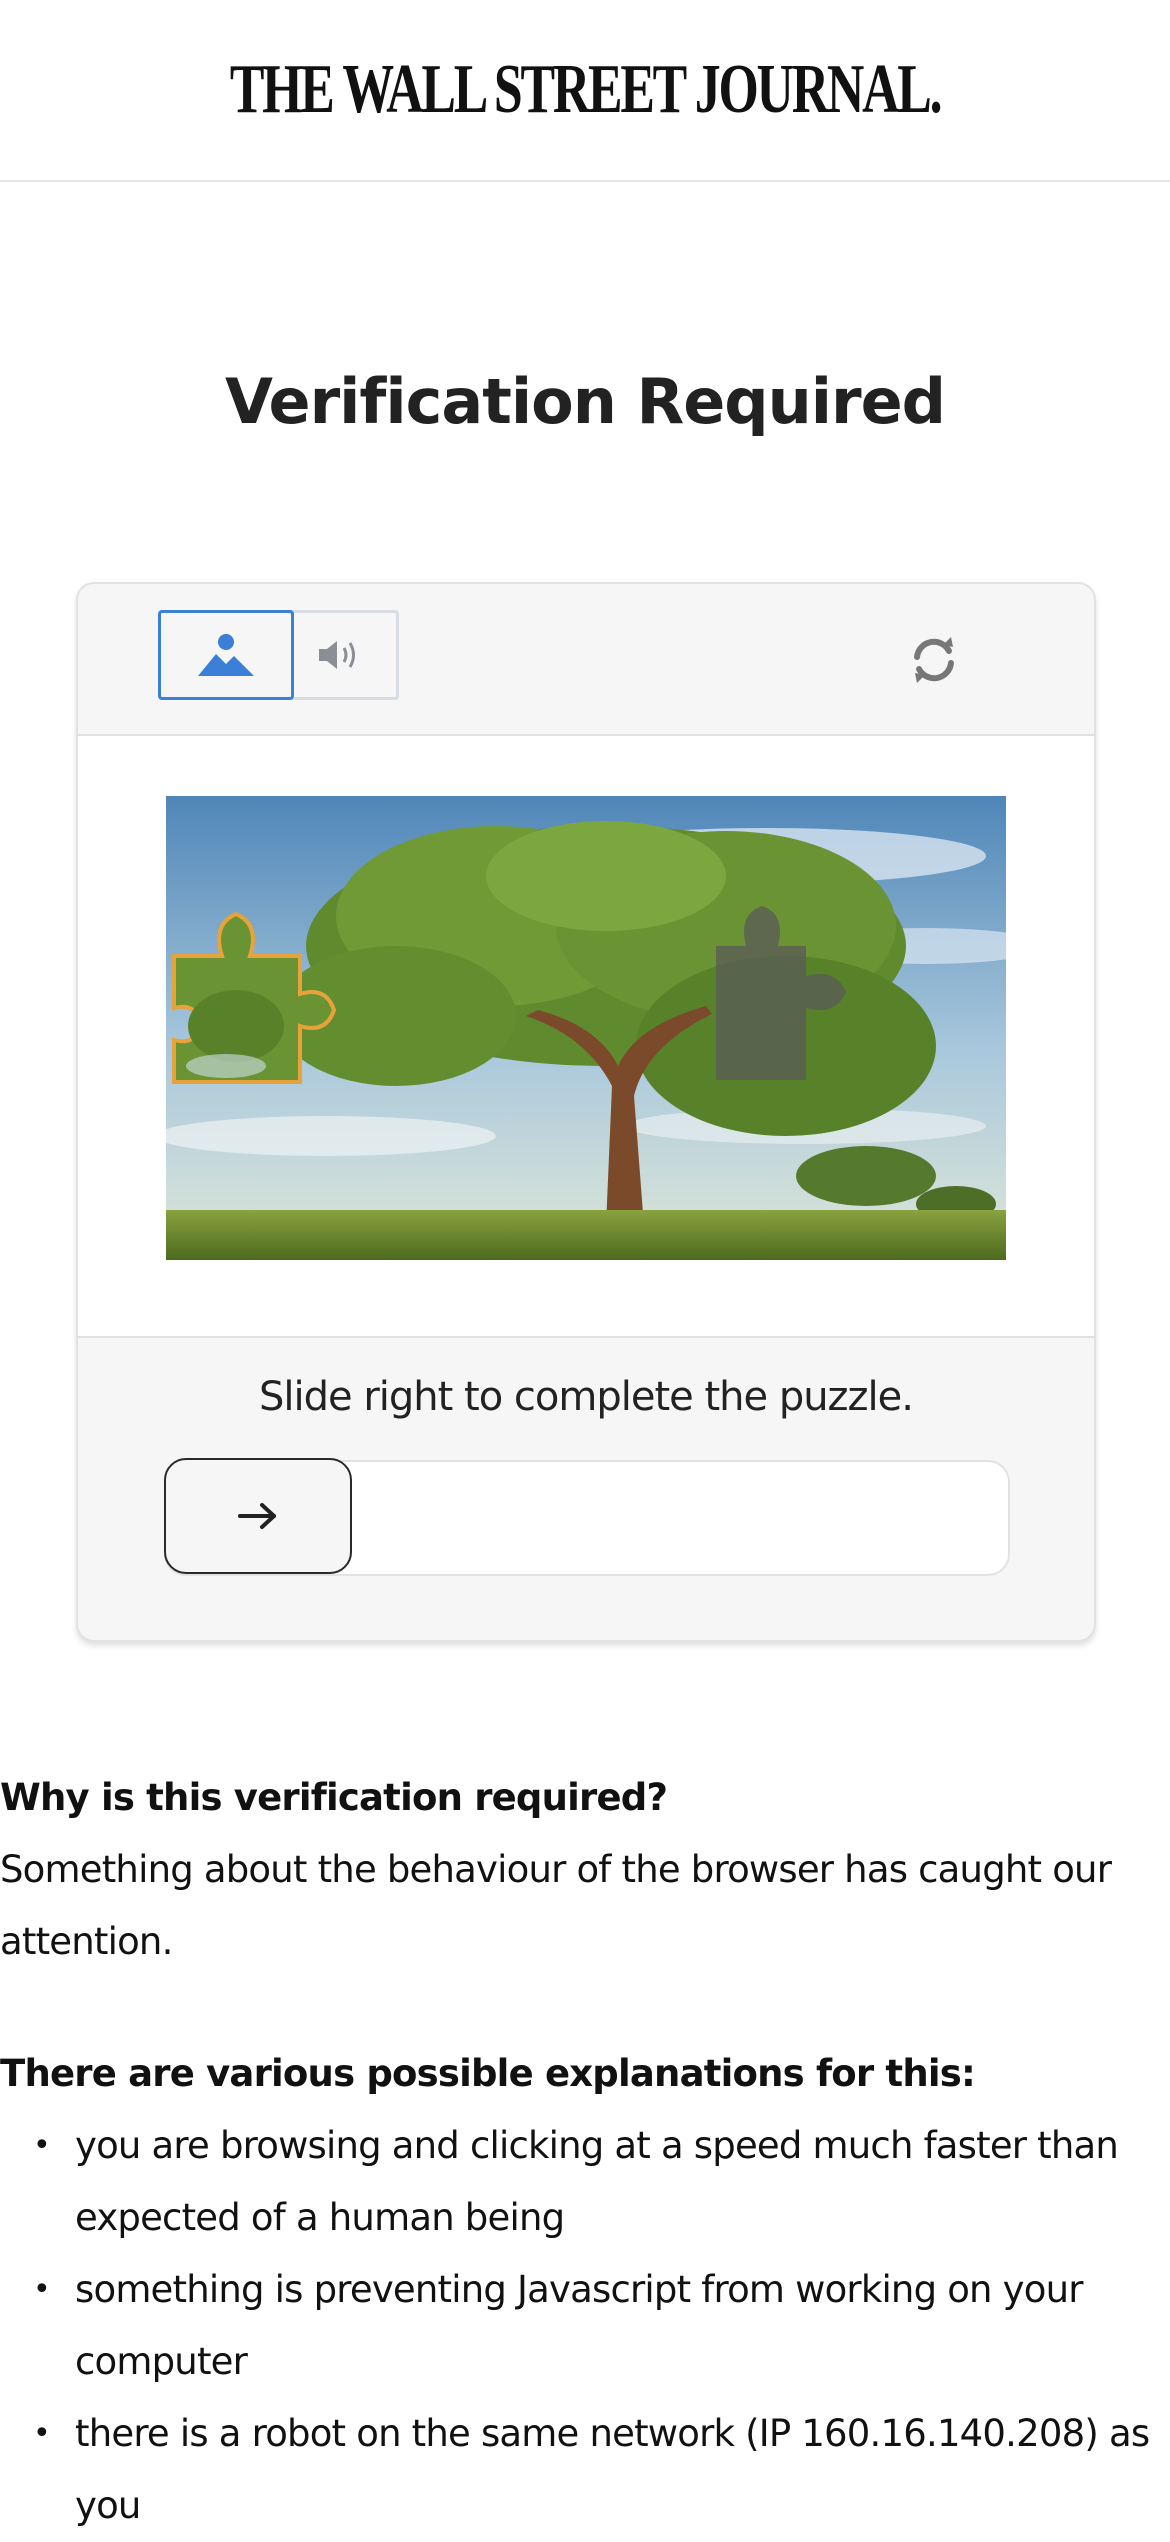 The height and width of the screenshot is (2542, 1170). What do you see at coordinates (585, 401) in the screenshot?
I see `page-title: Verification Required` at bounding box center [585, 401].